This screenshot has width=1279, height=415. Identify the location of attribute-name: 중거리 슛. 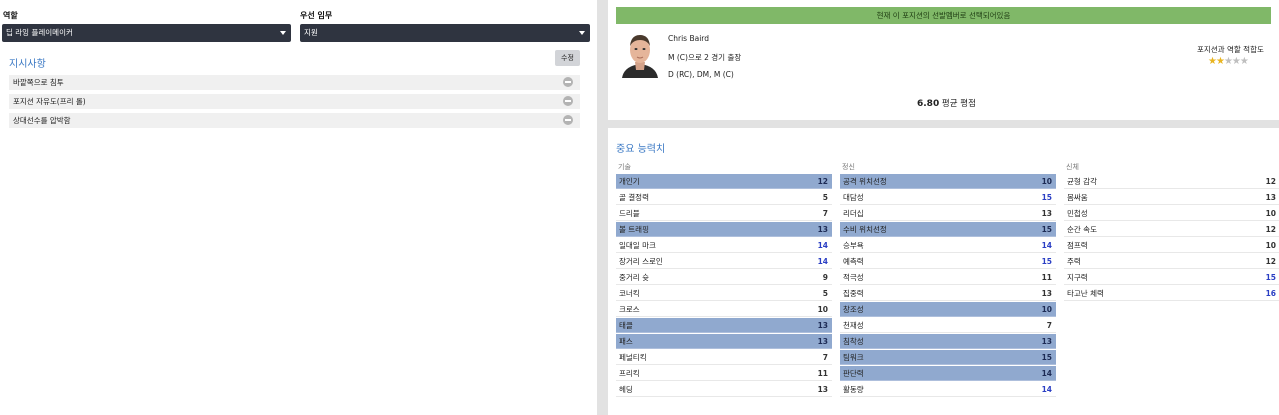
(634, 277).